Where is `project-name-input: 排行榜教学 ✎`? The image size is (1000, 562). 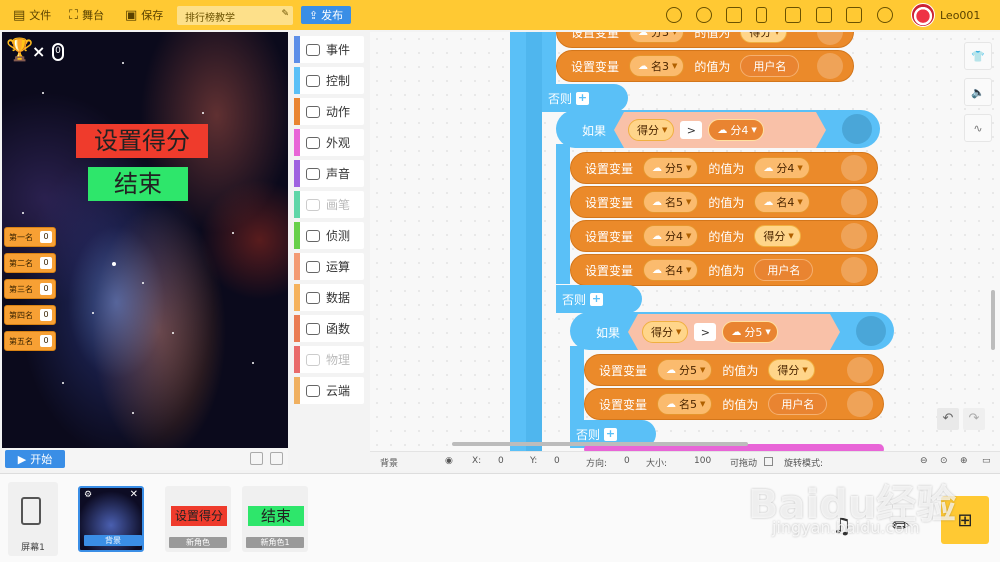 project-name-input: 排行榜教学 ✎ is located at coordinates (235, 15).